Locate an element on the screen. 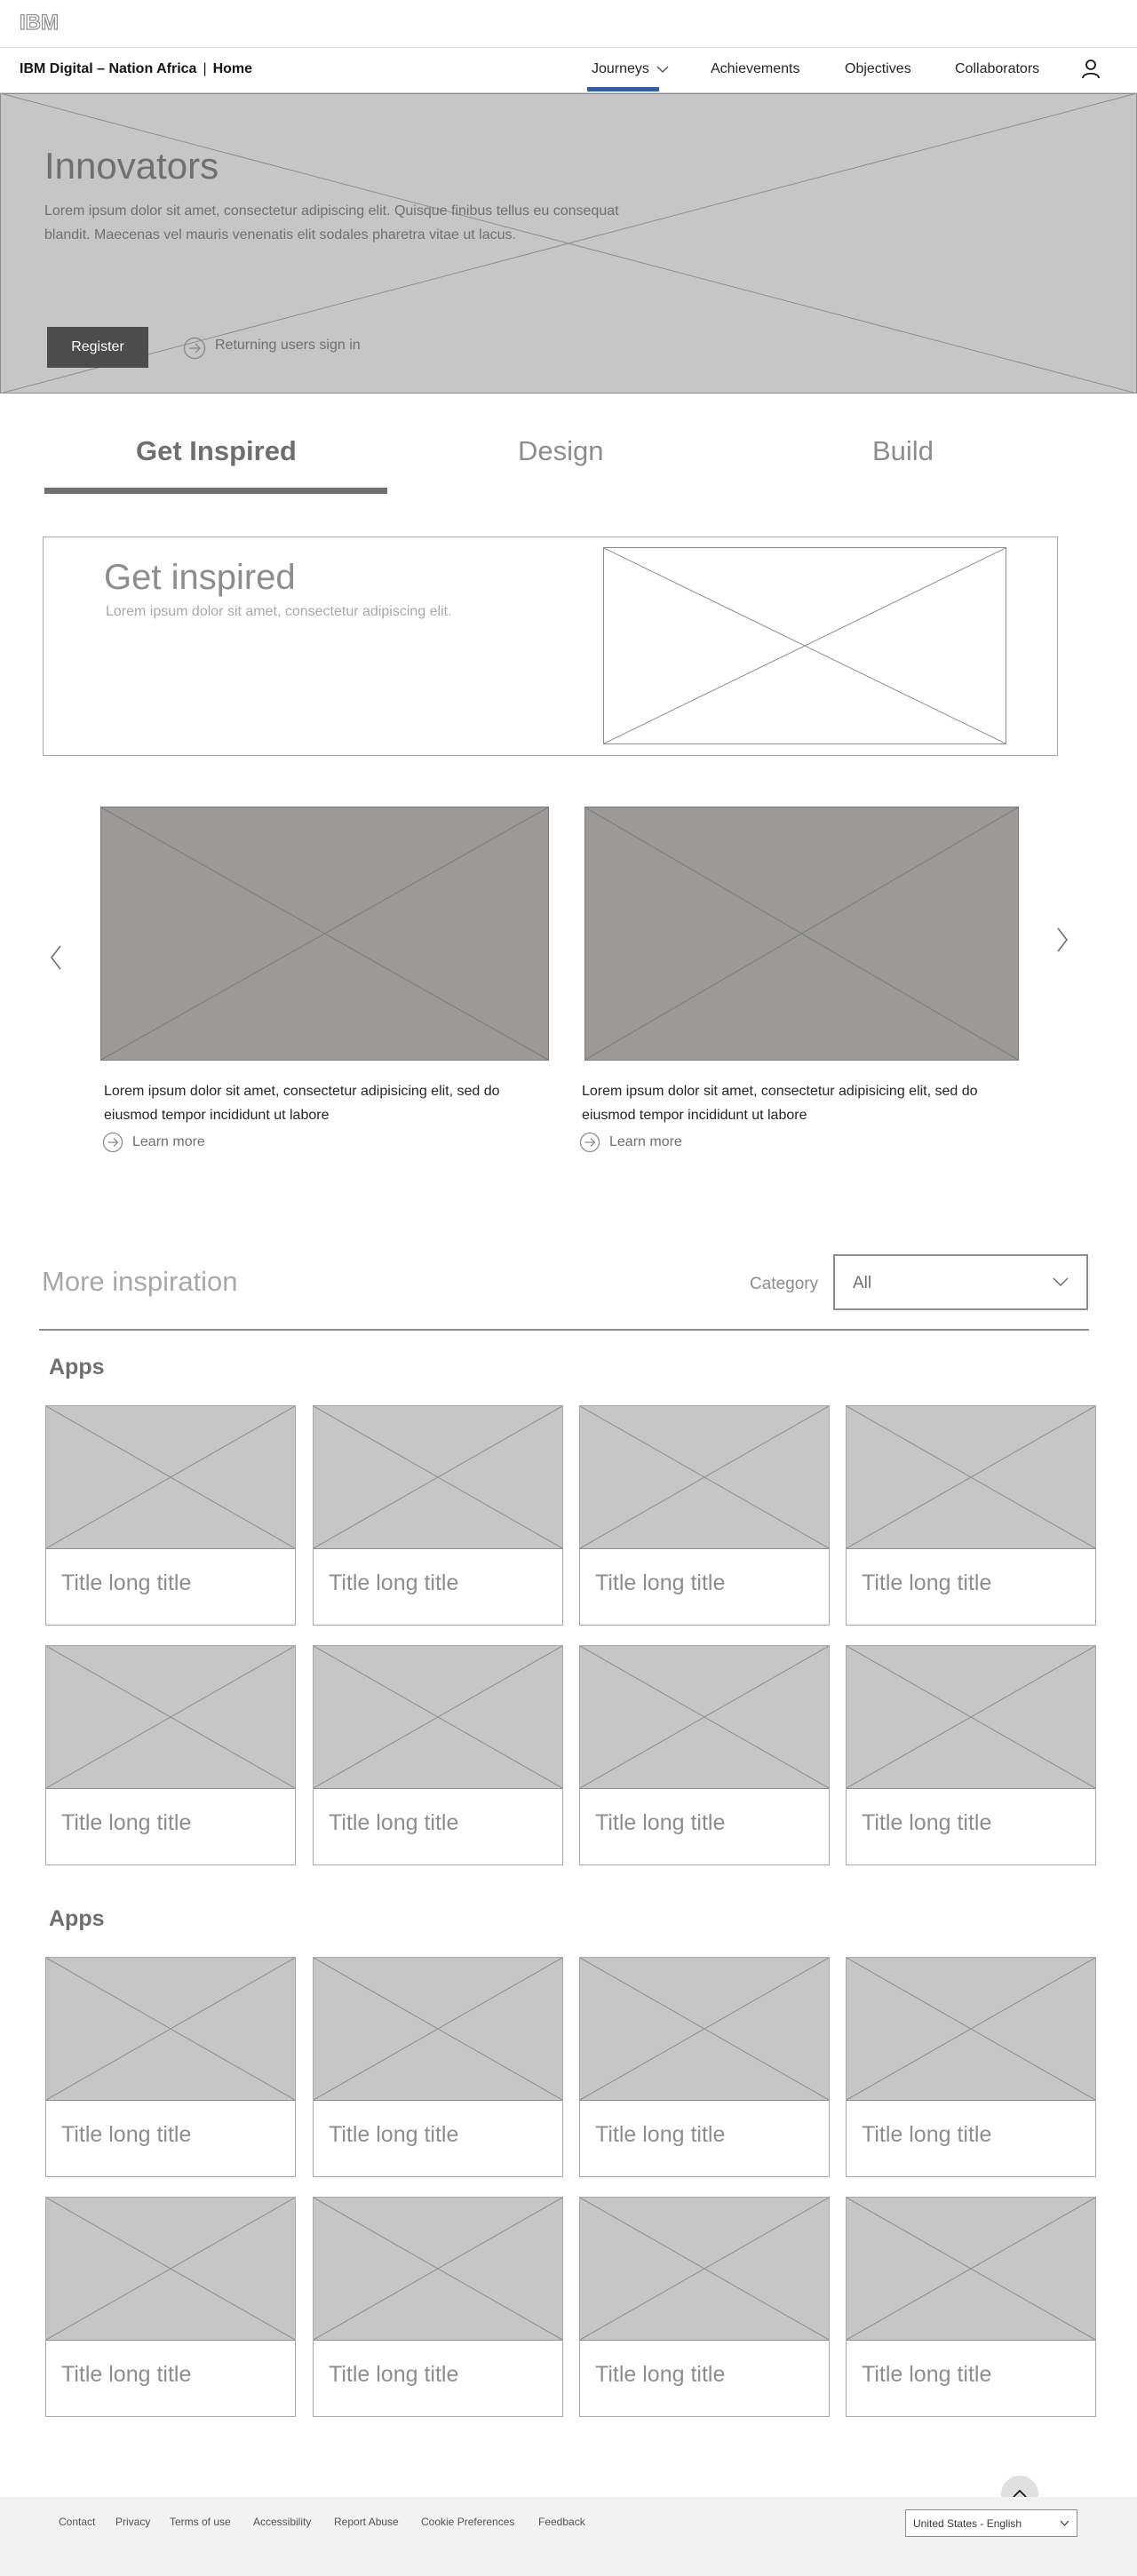  get-inspired-title: Get inspired is located at coordinates (200, 577).